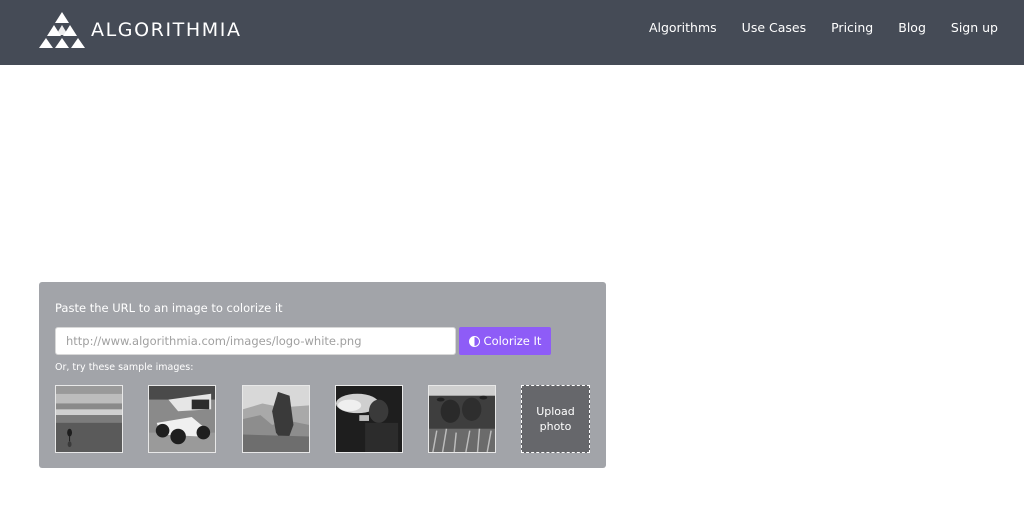 The image size is (1024, 527). Describe the element at coordinates (912, 27) in the screenshot. I see `nav-blog: Blog` at that location.